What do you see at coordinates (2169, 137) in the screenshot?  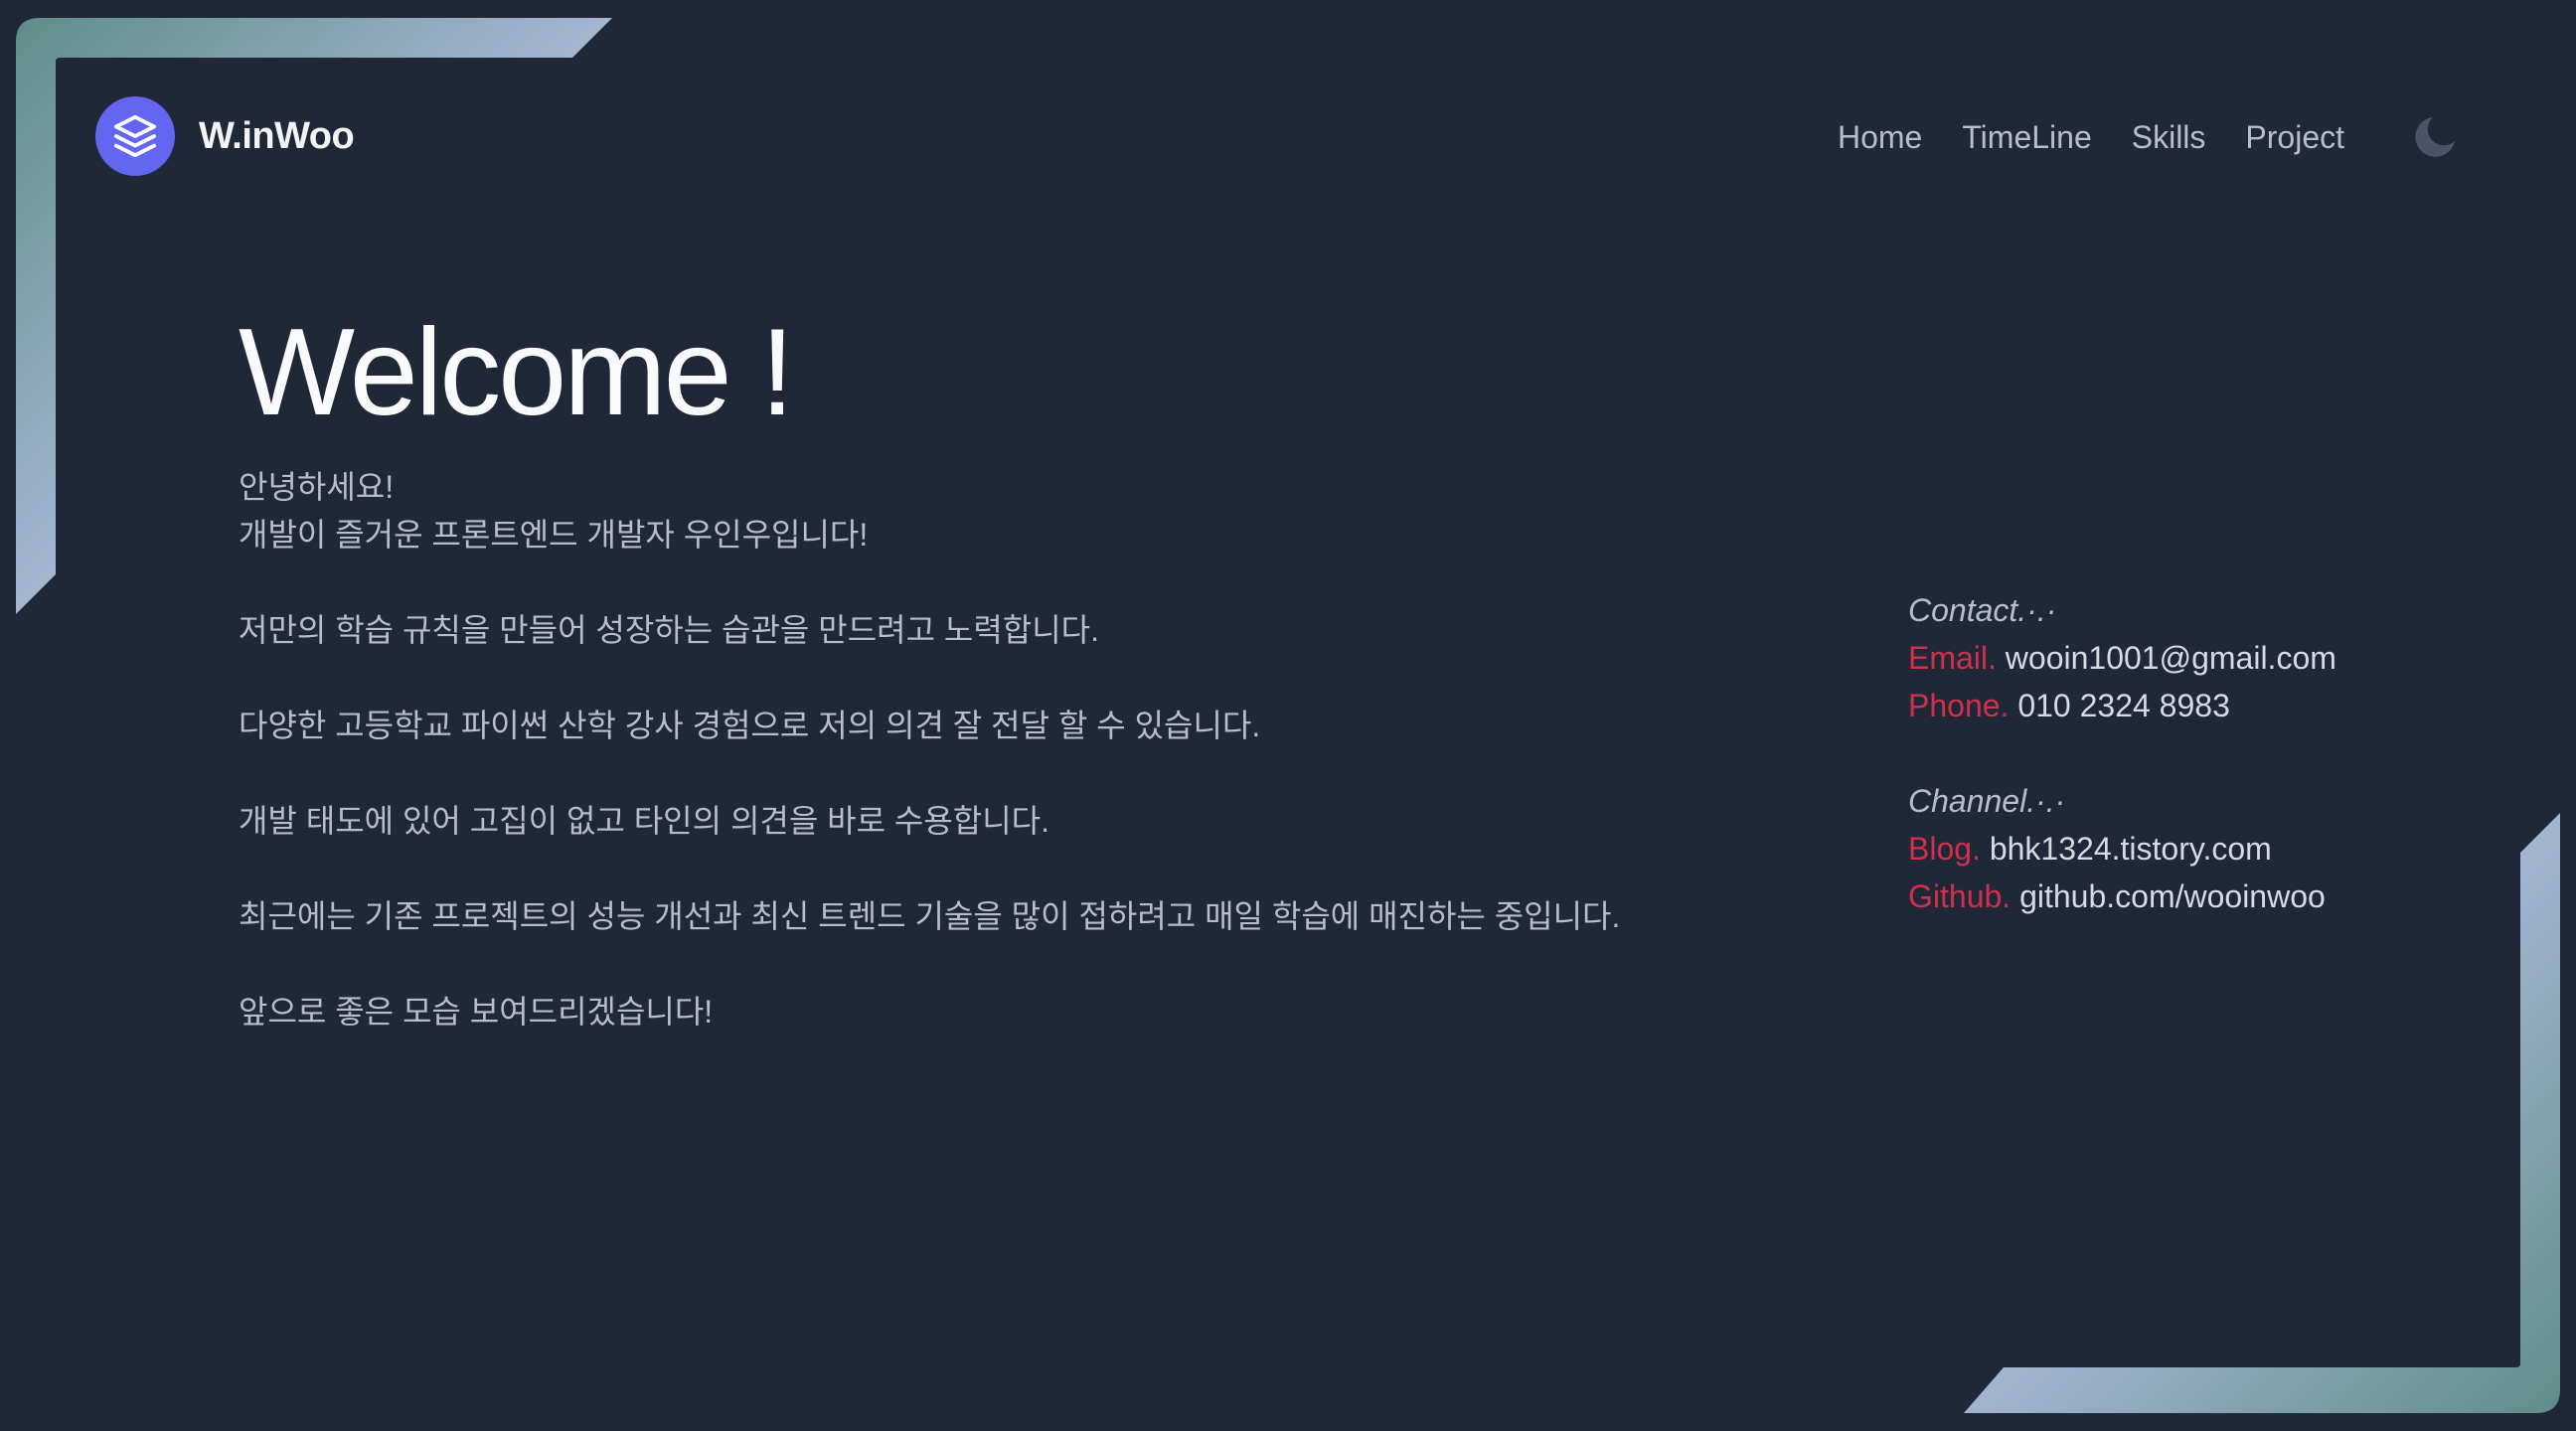 I see `nav-item-skills: Skills` at bounding box center [2169, 137].